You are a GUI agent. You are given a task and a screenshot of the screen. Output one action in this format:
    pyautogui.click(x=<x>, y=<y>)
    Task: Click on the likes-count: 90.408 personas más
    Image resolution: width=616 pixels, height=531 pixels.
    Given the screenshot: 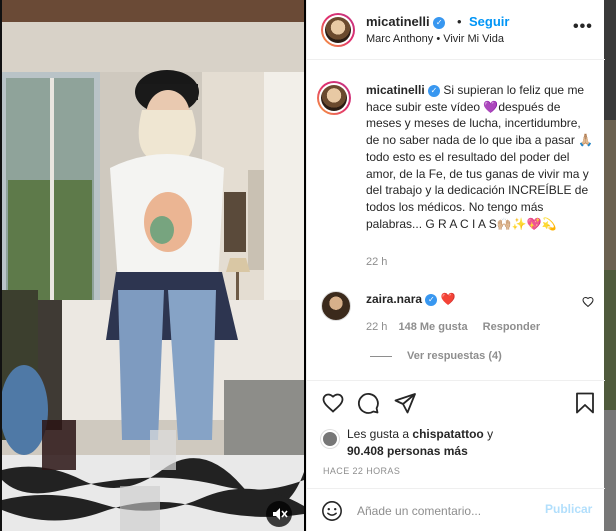 What is the action you would take?
    pyautogui.click(x=407, y=451)
    